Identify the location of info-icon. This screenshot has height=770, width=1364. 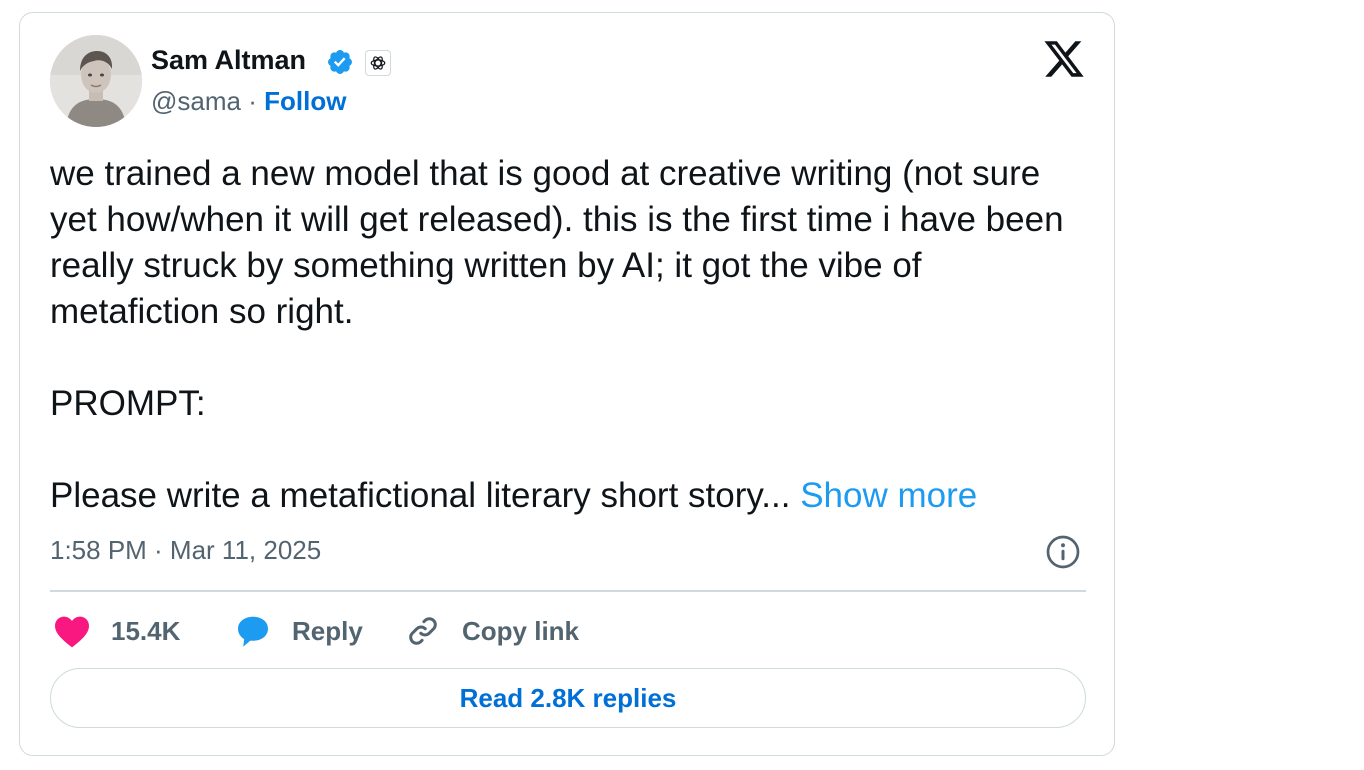
(1063, 552).